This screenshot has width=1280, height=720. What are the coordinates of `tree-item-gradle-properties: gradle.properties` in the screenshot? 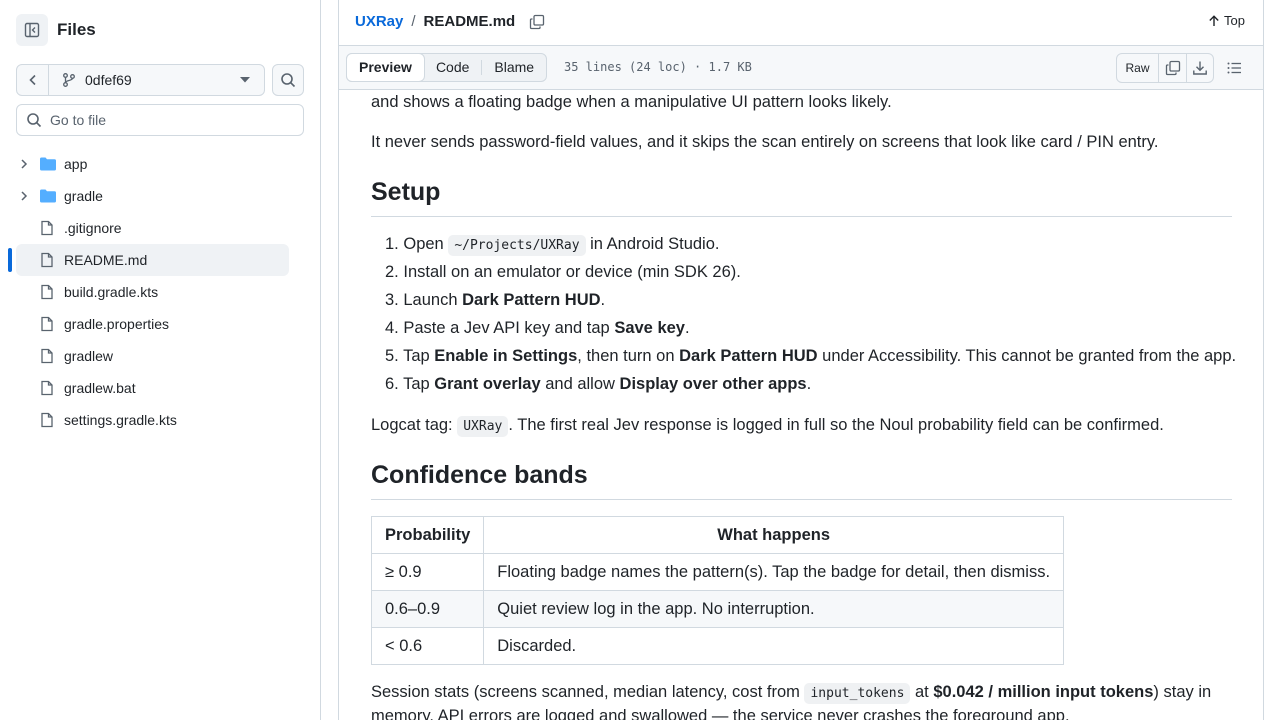 It's located at (160, 324).